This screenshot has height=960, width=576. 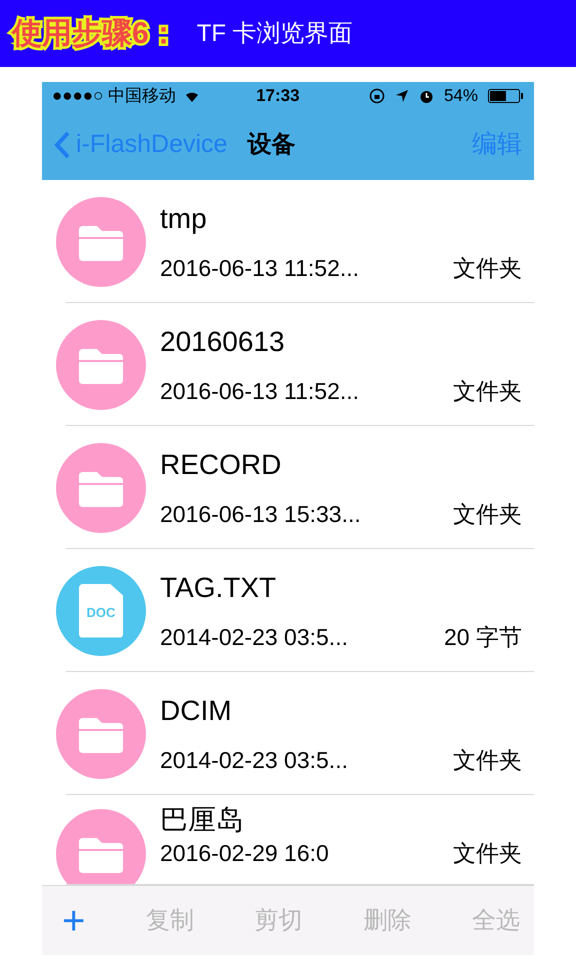 What do you see at coordinates (184, 219) in the screenshot?
I see `file-name: tmp` at bounding box center [184, 219].